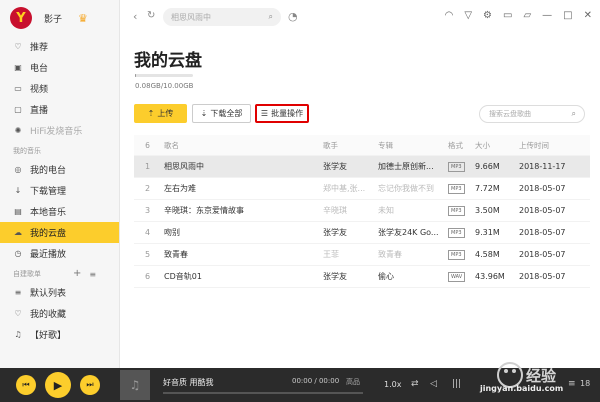 Image resolution: width=600 pixels, height=402 pixels. What do you see at coordinates (27, 151) in the screenshot?
I see `section-my-music: 我的音乐` at bounding box center [27, 151].